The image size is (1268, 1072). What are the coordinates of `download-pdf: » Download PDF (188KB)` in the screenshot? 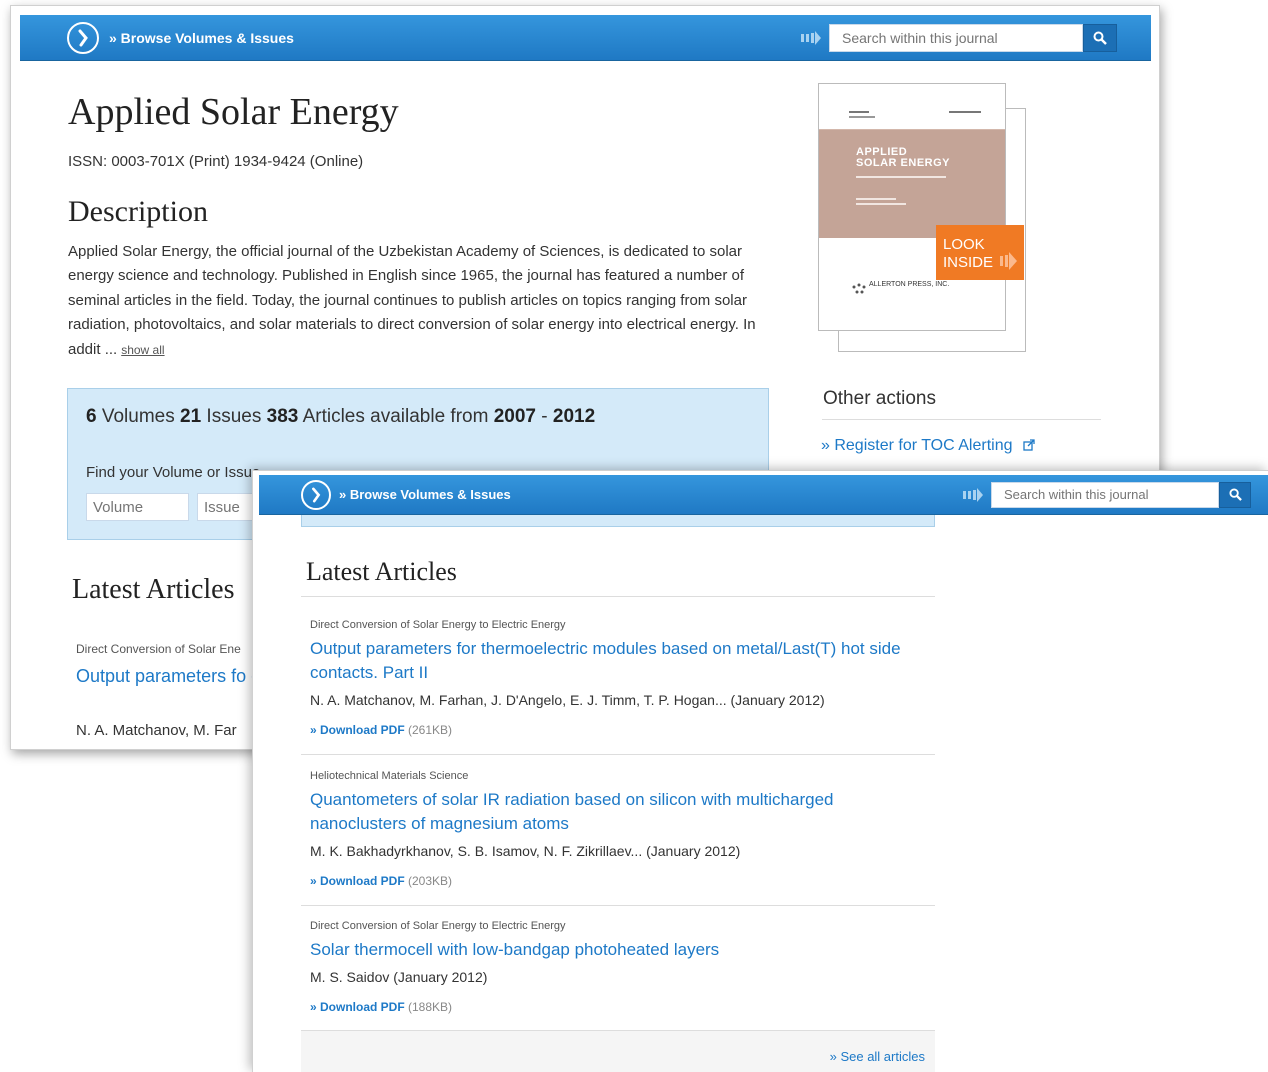 It's located at (381, 1007).